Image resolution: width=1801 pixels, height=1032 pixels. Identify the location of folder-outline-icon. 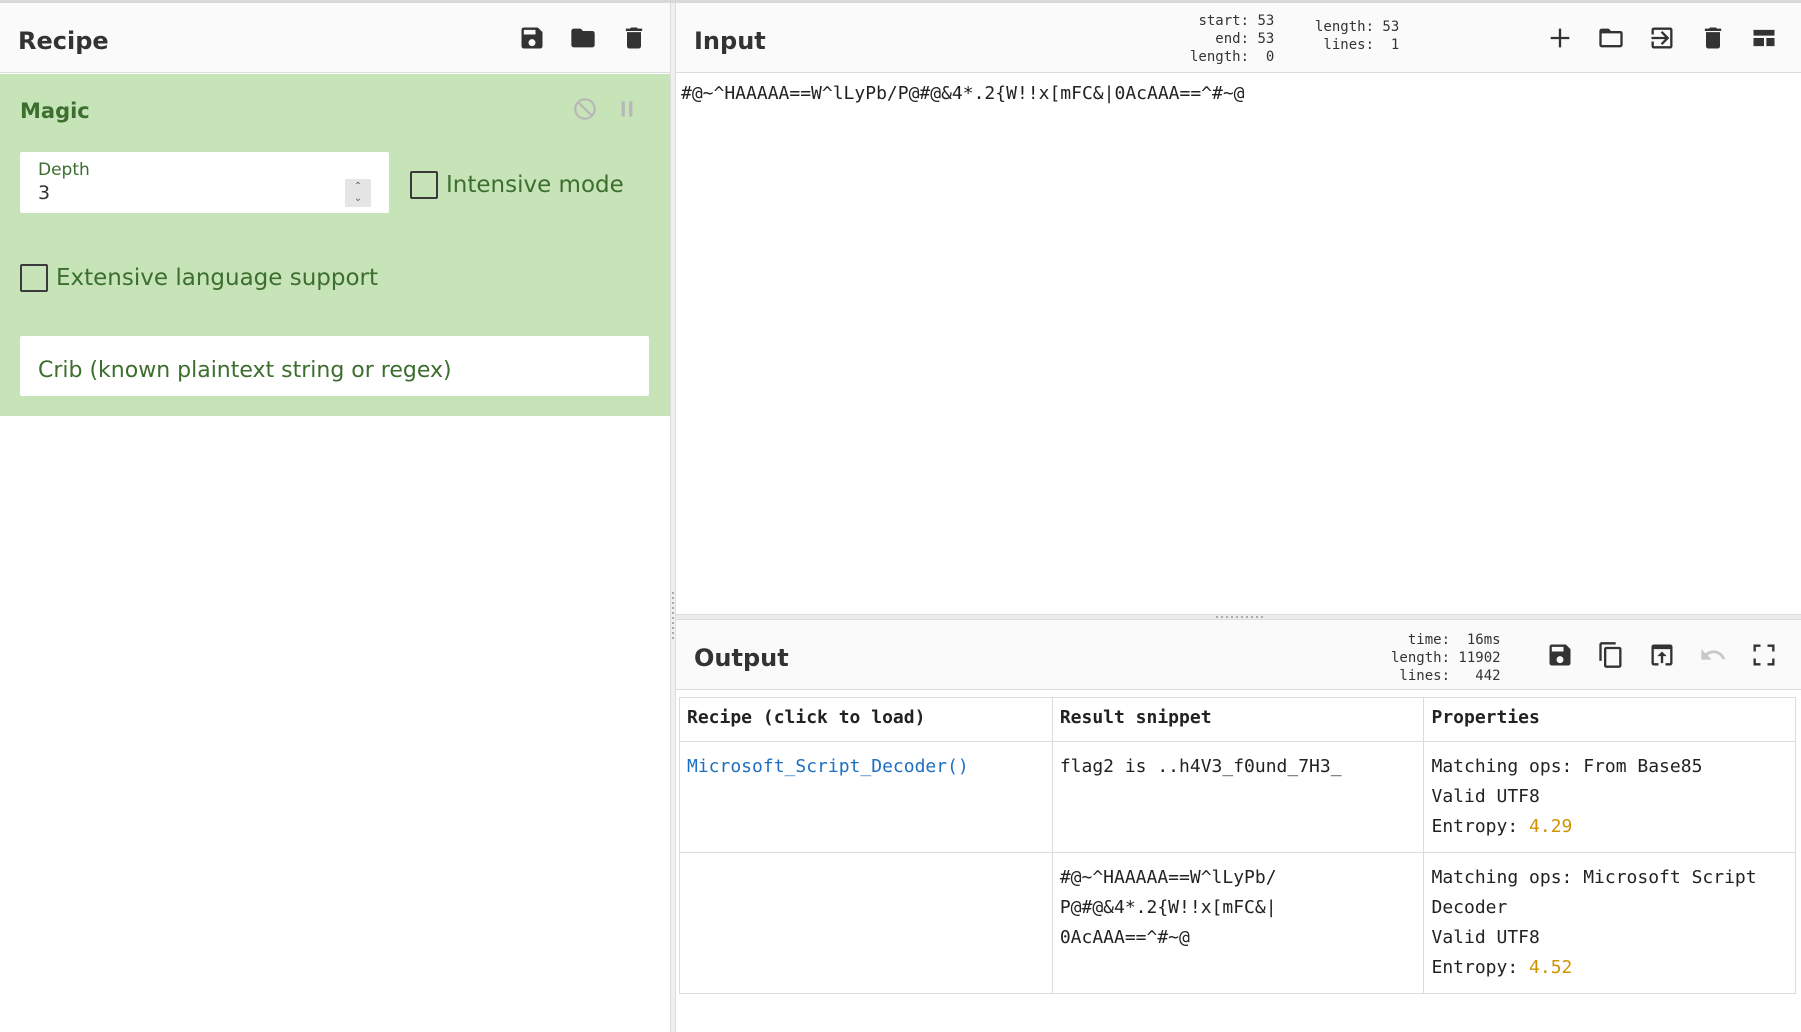
(1611, 38).